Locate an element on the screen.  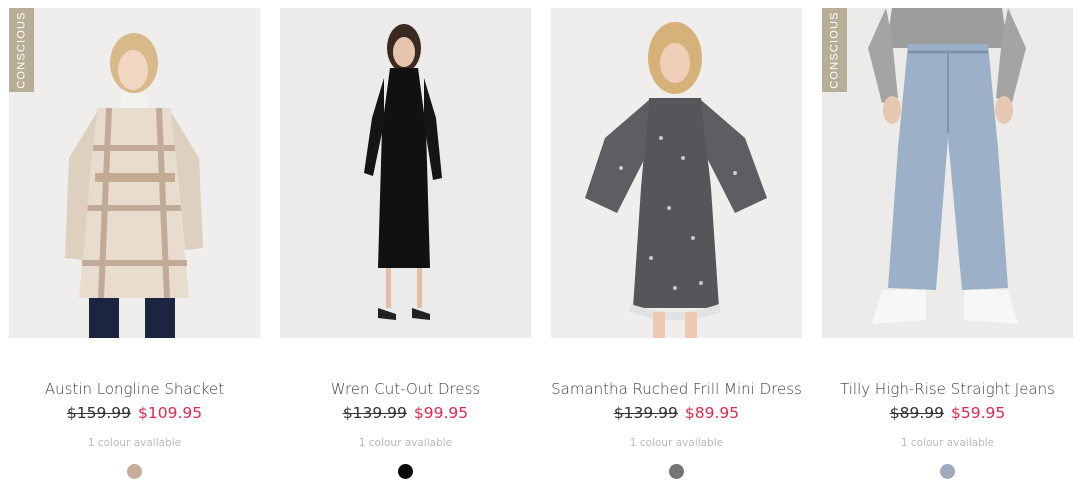
sale-price: $109.95 is located at coordinates (170, 413).